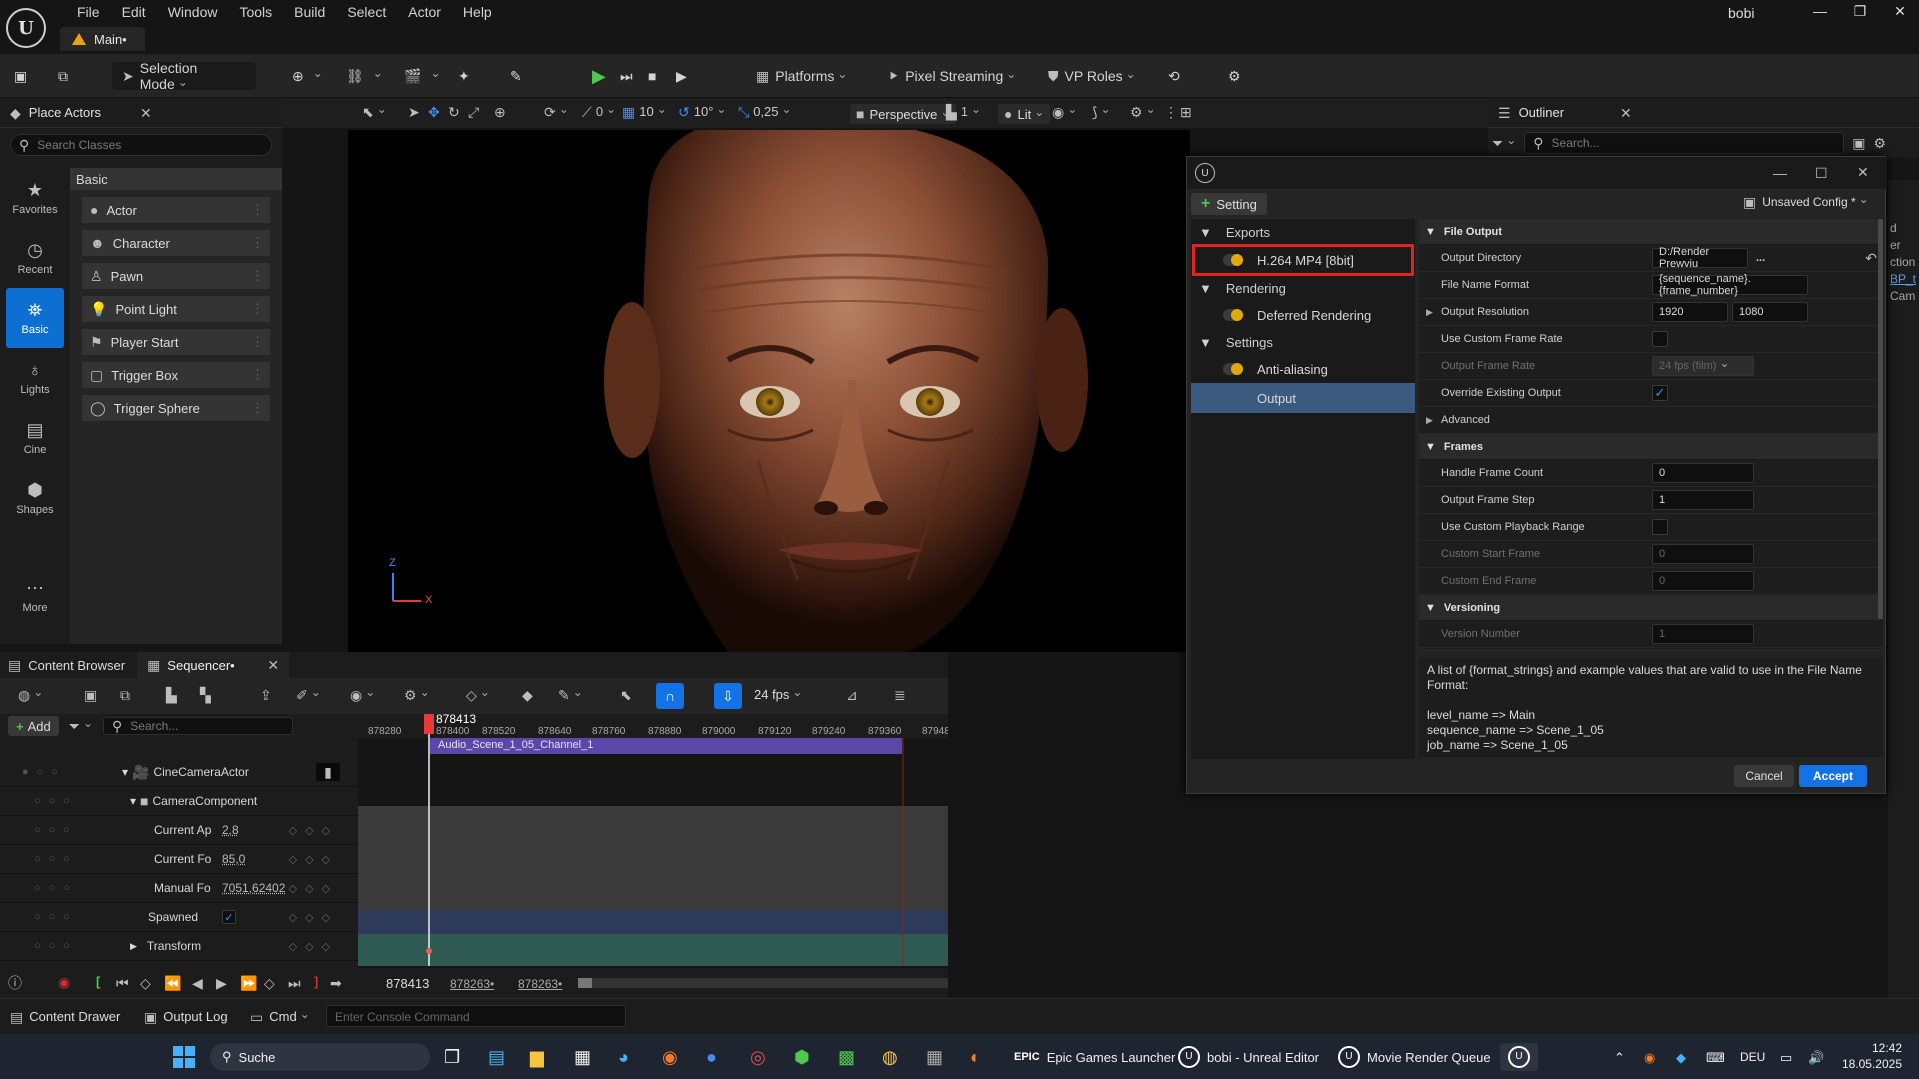 Image resolution: width=1919 pixels, height=1079 pixels. What do you see at coordinates (213, 665) in the screenshot?
I see `tab-sequencer: ▦ Sequencer• ✕` at bounding box center [213, 665].